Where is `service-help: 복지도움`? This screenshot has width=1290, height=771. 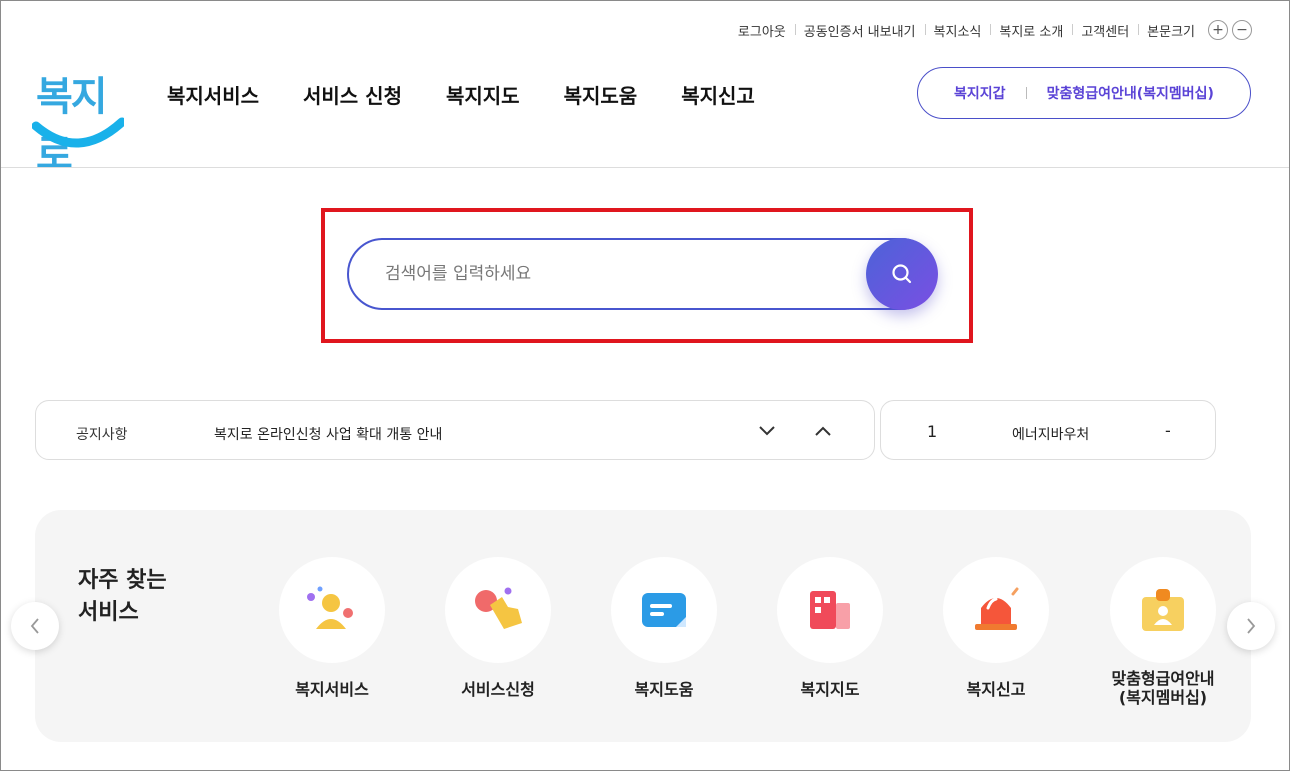 service-help: 복지도움 is located at coordinates (664, 628).